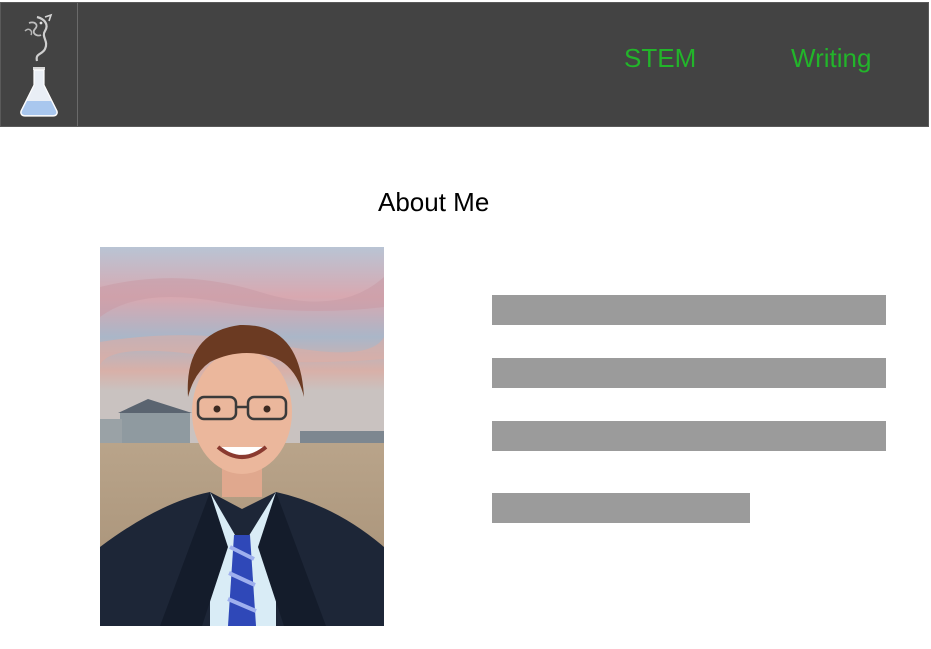 This screenshot has width=931, height=649. I want to click on nav-link-stem: STEM, so click(660, 58).